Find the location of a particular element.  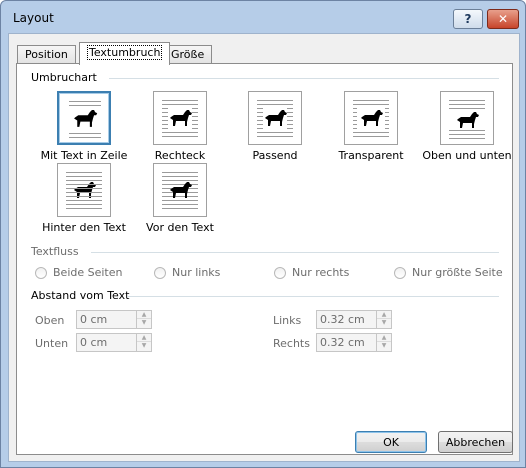

links-spinner: 0.32 cm ▲ ▼ is located at coordinates (354, 319).